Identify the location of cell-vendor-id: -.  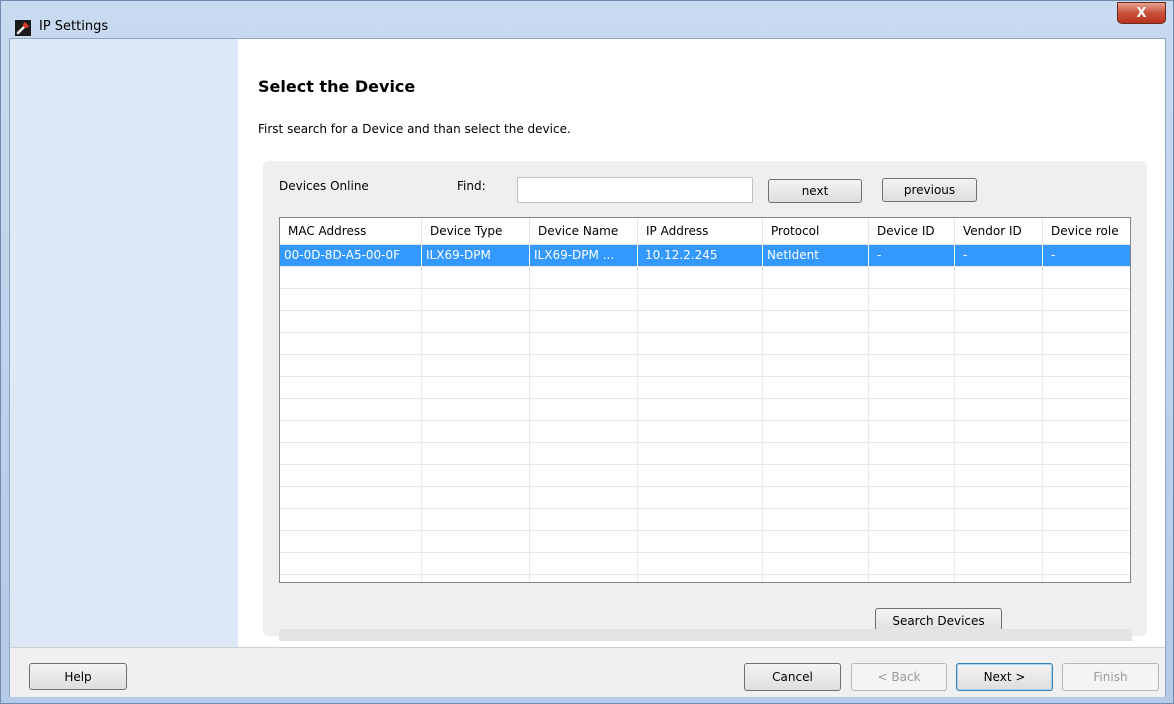
(999, 255).